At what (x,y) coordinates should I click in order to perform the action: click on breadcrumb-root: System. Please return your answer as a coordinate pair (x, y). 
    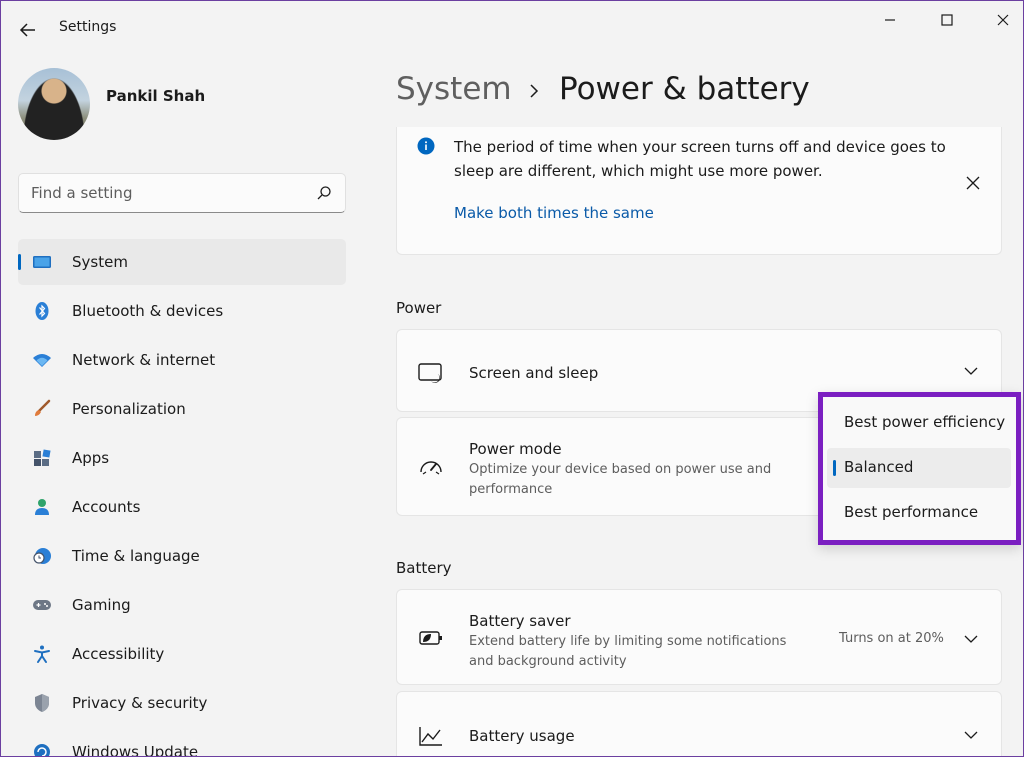
    Looking at the image, I should click on (454, 89).